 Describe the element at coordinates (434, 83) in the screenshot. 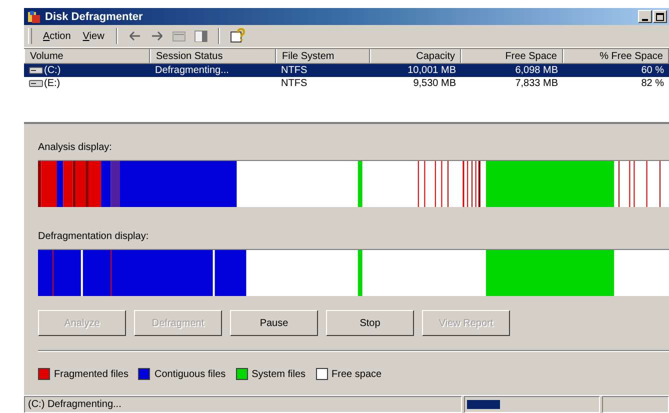

I see `table-cell: 9,530 MB` at that location.